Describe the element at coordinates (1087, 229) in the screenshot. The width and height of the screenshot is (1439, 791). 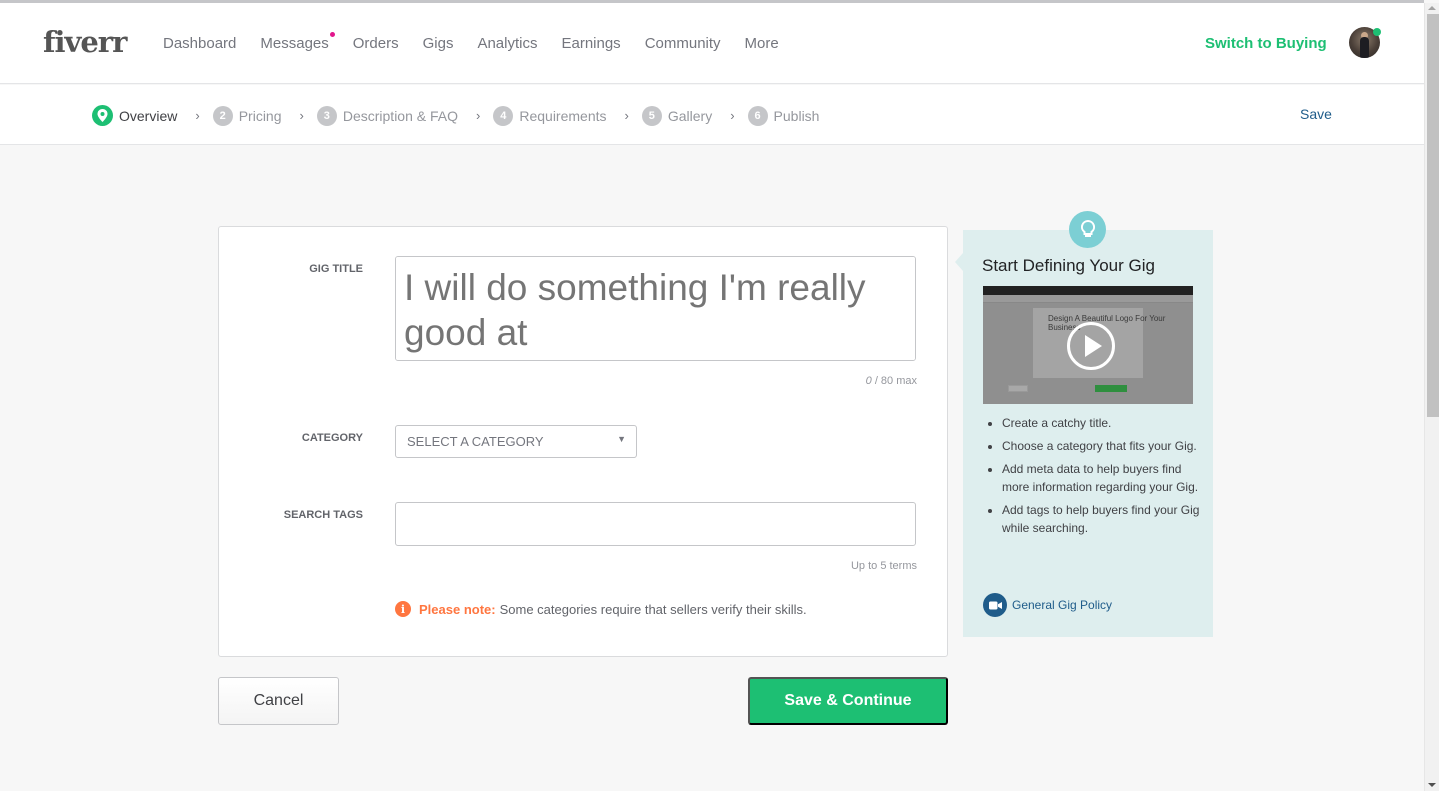
I see `lightbulb-icon` at that location.